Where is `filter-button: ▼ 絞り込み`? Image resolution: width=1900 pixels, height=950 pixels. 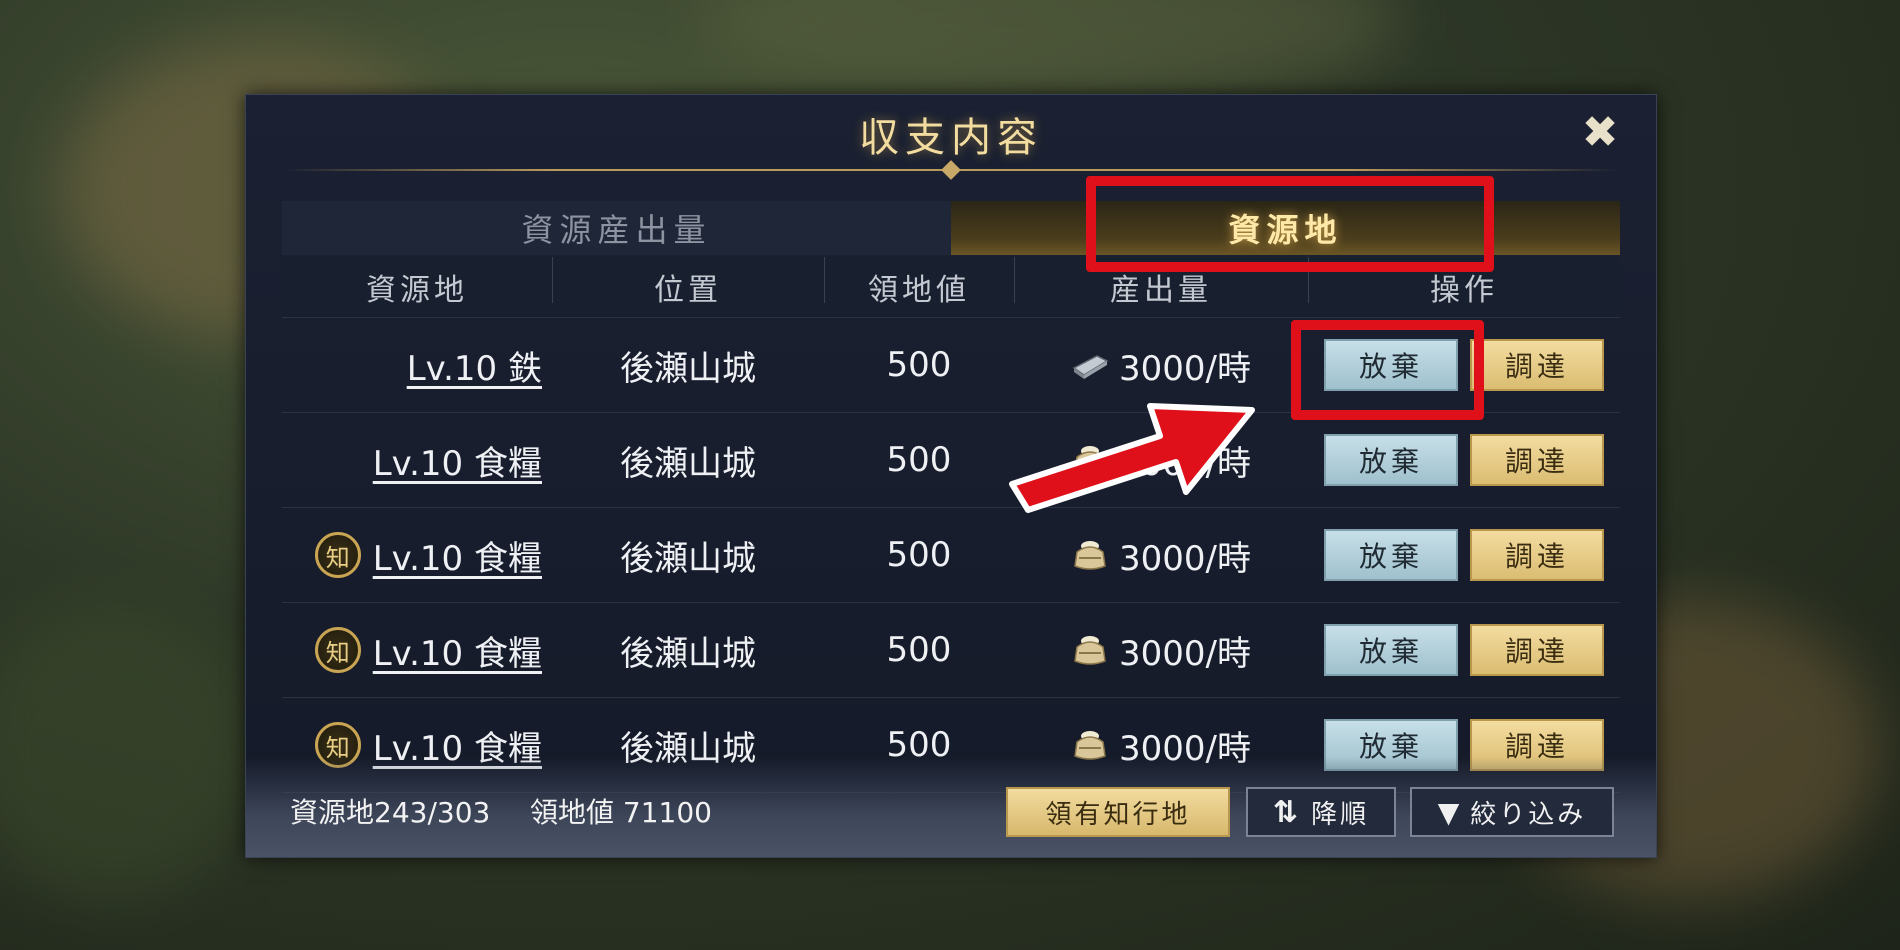 filter-button: ▼ 絞り込み is located at coordinates (1512, 812).